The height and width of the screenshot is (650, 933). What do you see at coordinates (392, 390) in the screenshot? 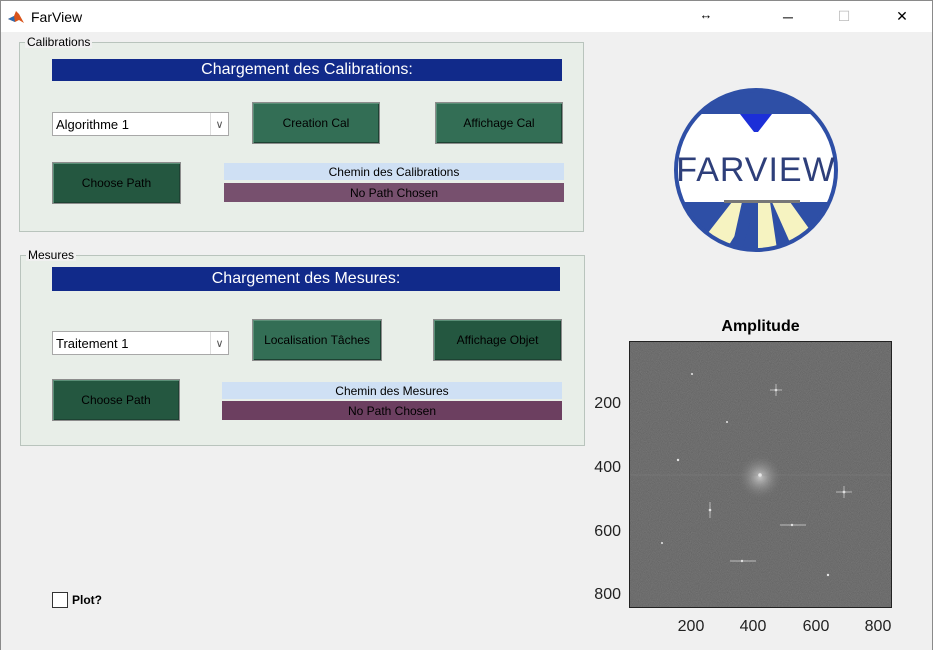
I see `mesures-path-header: Chemin des Mesures` at bounding box center [392, 390].